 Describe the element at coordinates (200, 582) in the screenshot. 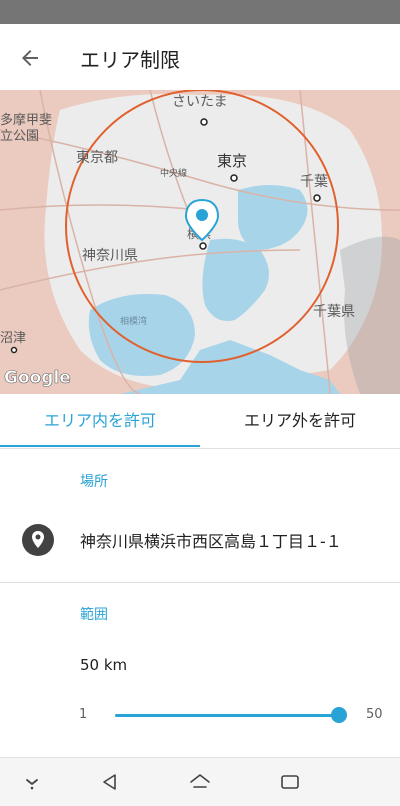

I see `divider` at that location.